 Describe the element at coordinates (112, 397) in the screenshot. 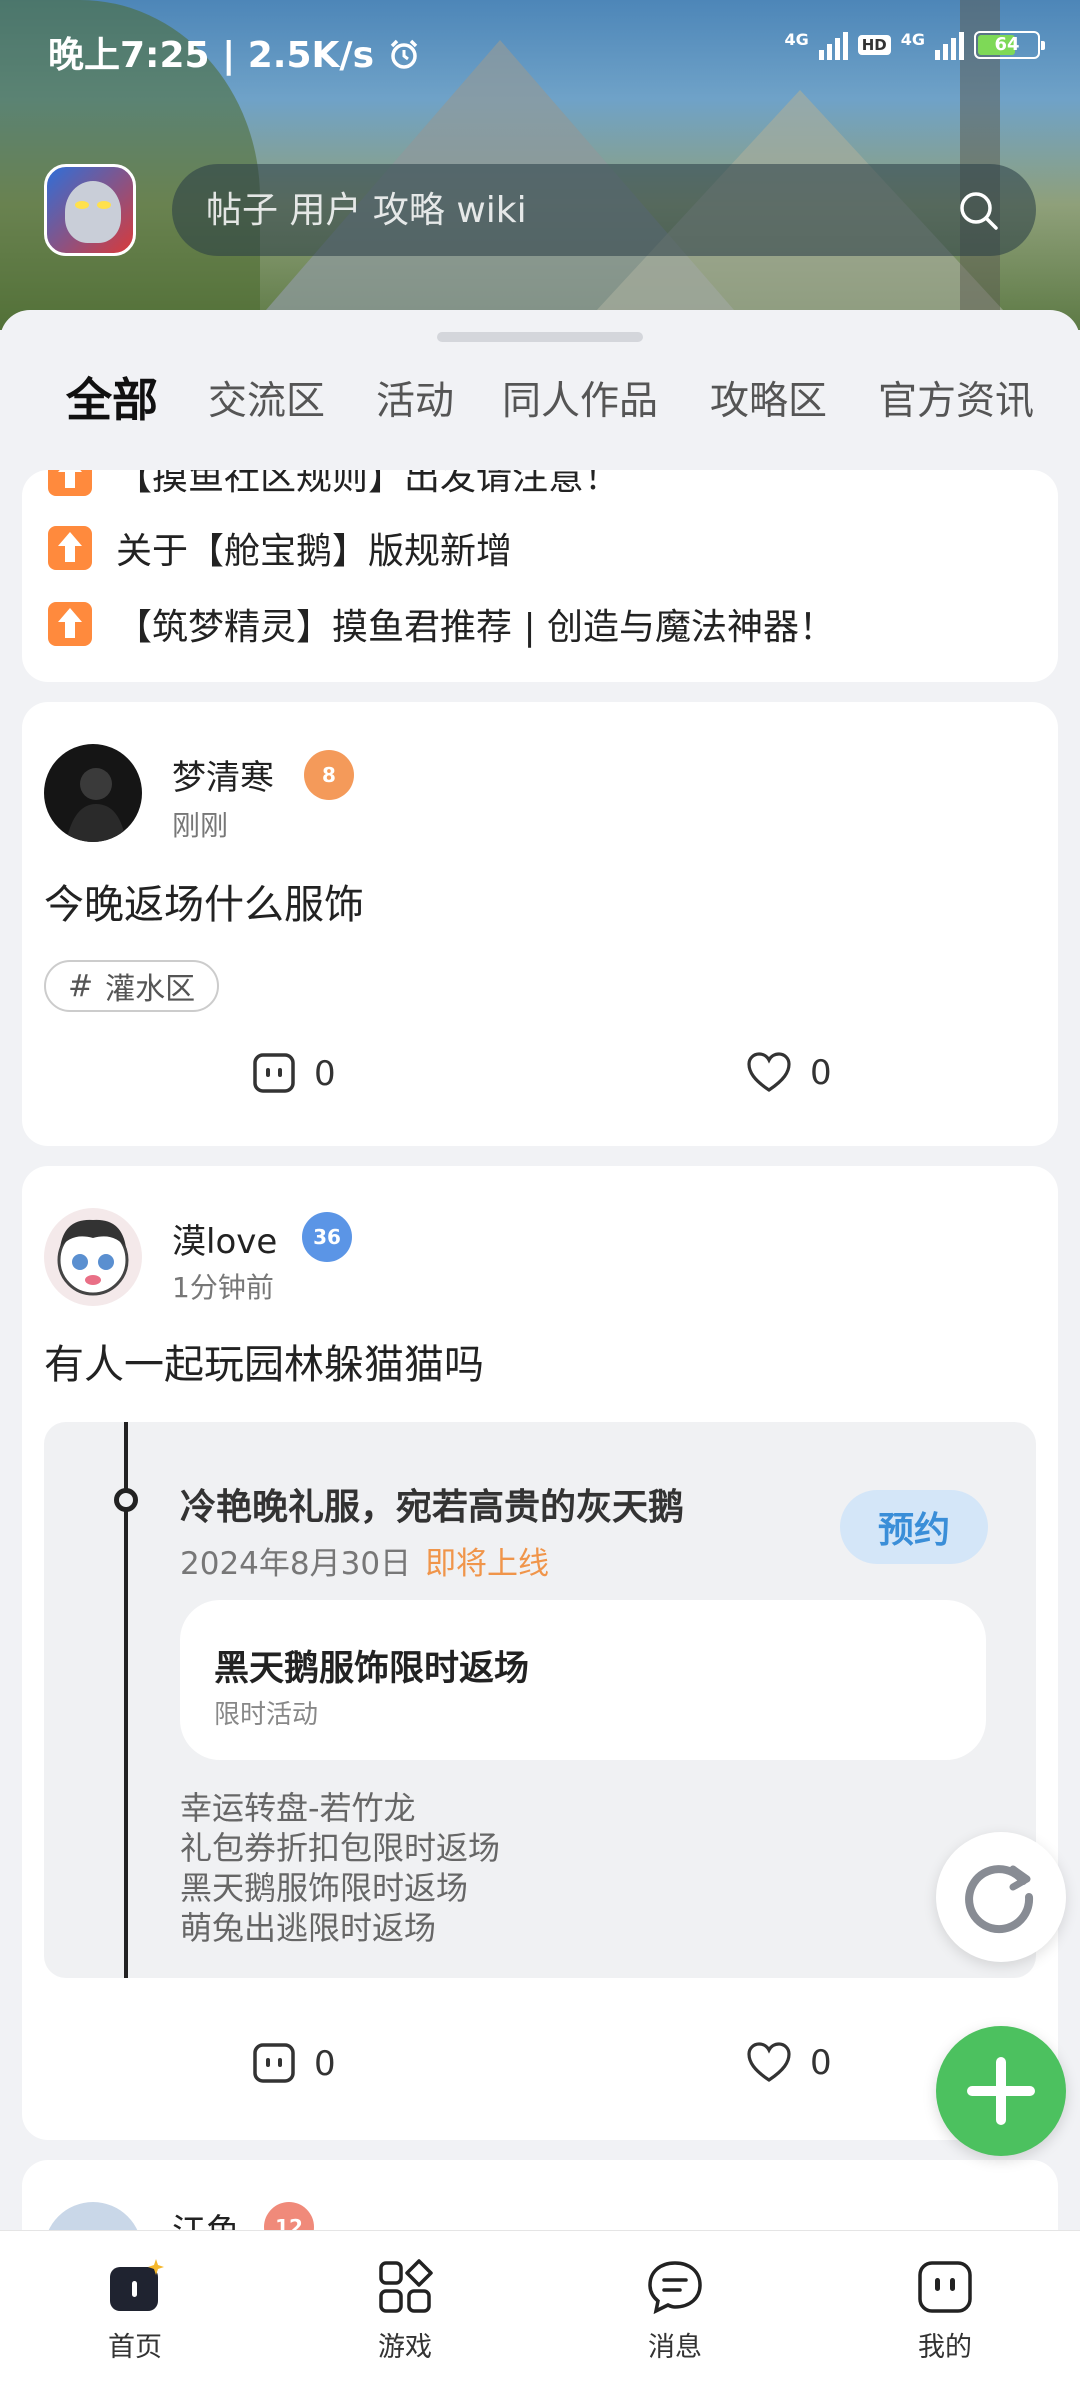

I see `tab-all: 全部` at that location.